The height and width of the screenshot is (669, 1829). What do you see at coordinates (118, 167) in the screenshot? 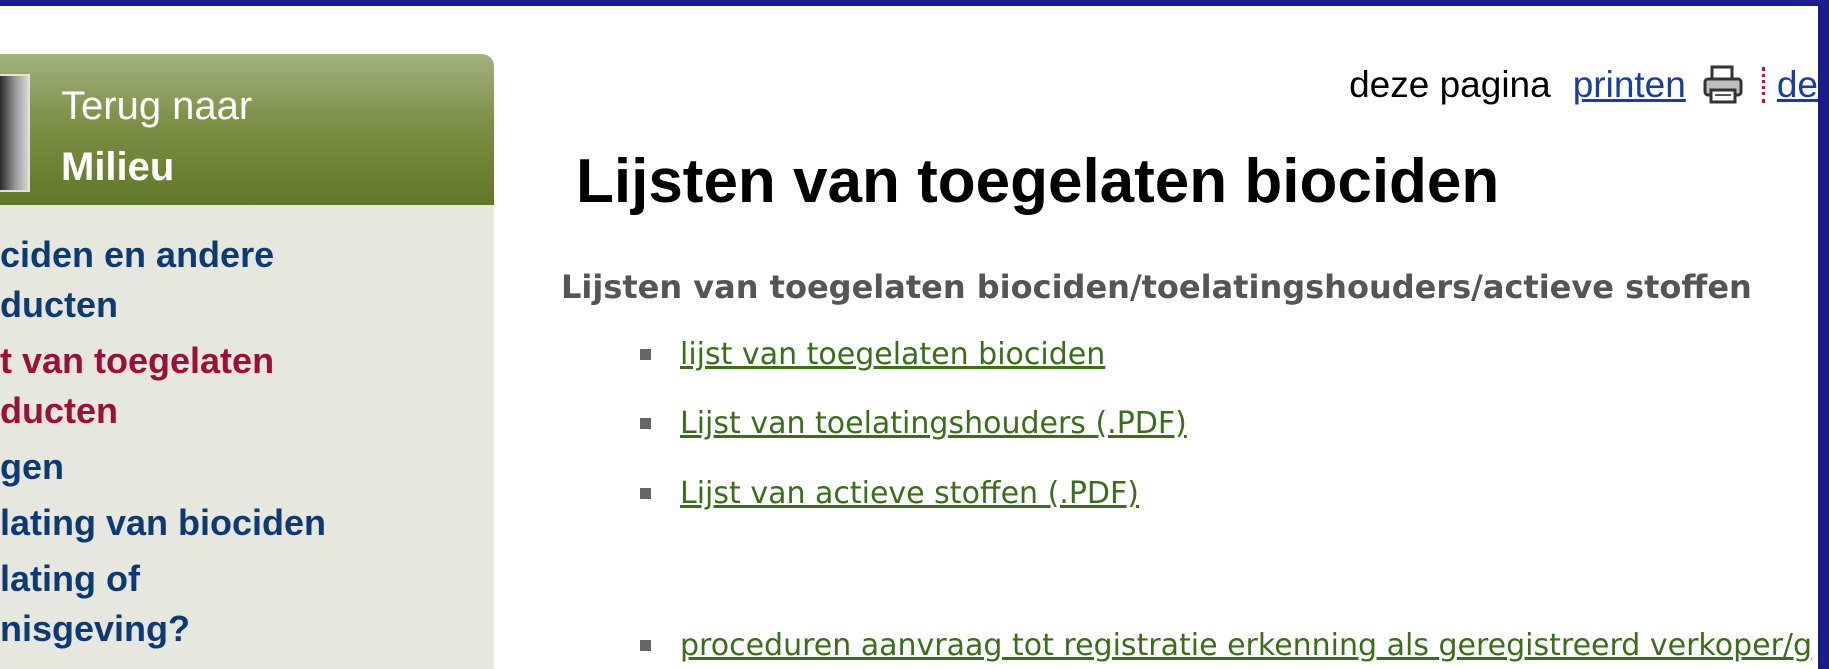
I see `back-target-label: Milieu` at bounding box center [118, 167].